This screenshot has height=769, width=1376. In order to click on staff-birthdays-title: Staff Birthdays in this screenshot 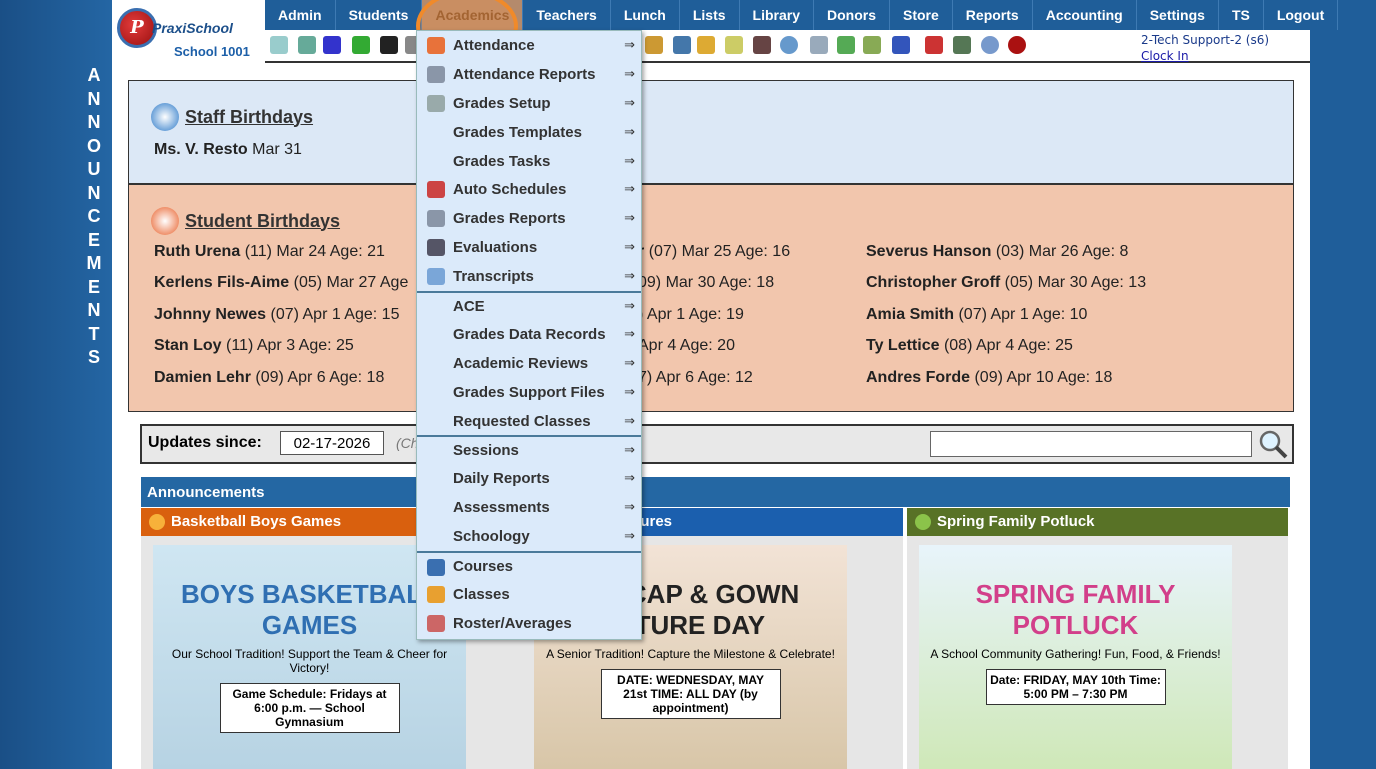, I will do `click(232, 117)`.